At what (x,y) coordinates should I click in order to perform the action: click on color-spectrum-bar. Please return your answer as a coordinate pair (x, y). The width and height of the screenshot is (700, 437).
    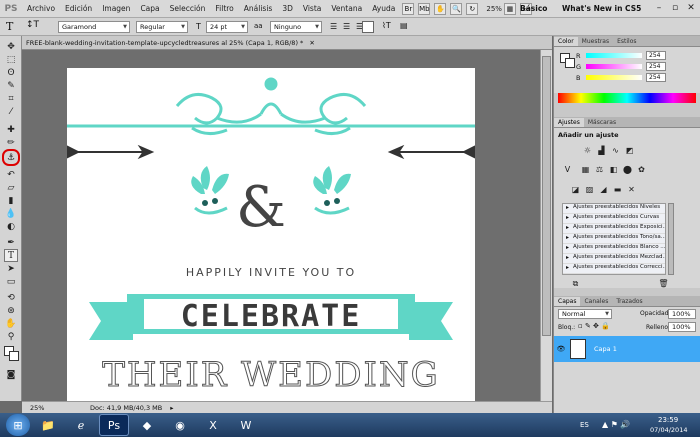
    Looking at the image, I should click on (627, 98).